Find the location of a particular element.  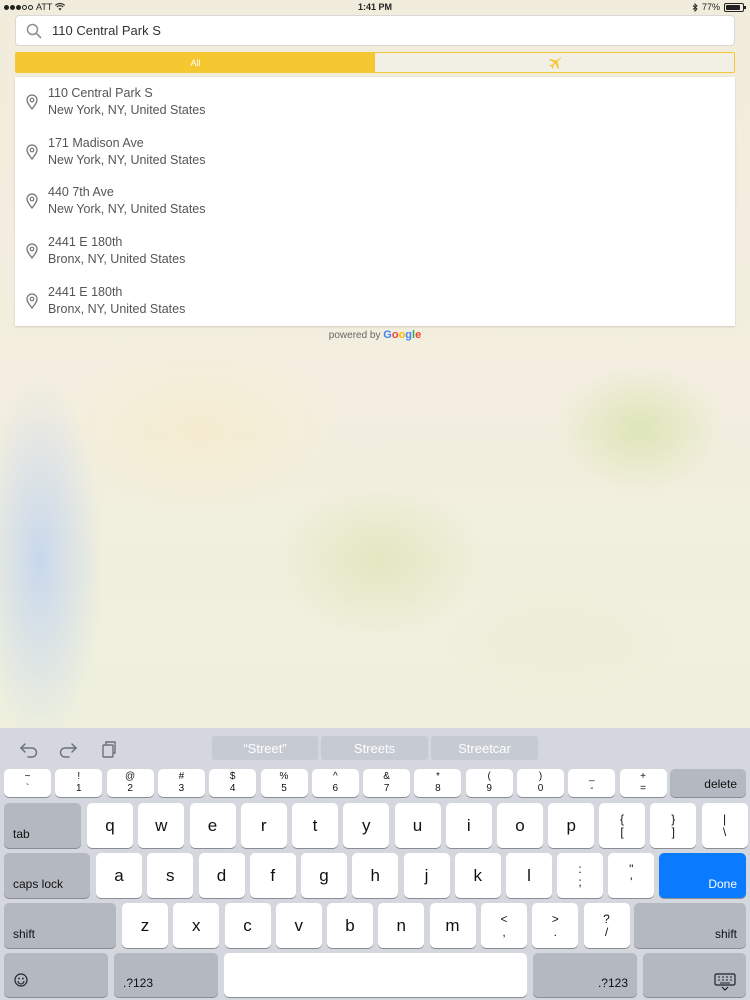

tab-key: tab is located at coordinates (42, 825).